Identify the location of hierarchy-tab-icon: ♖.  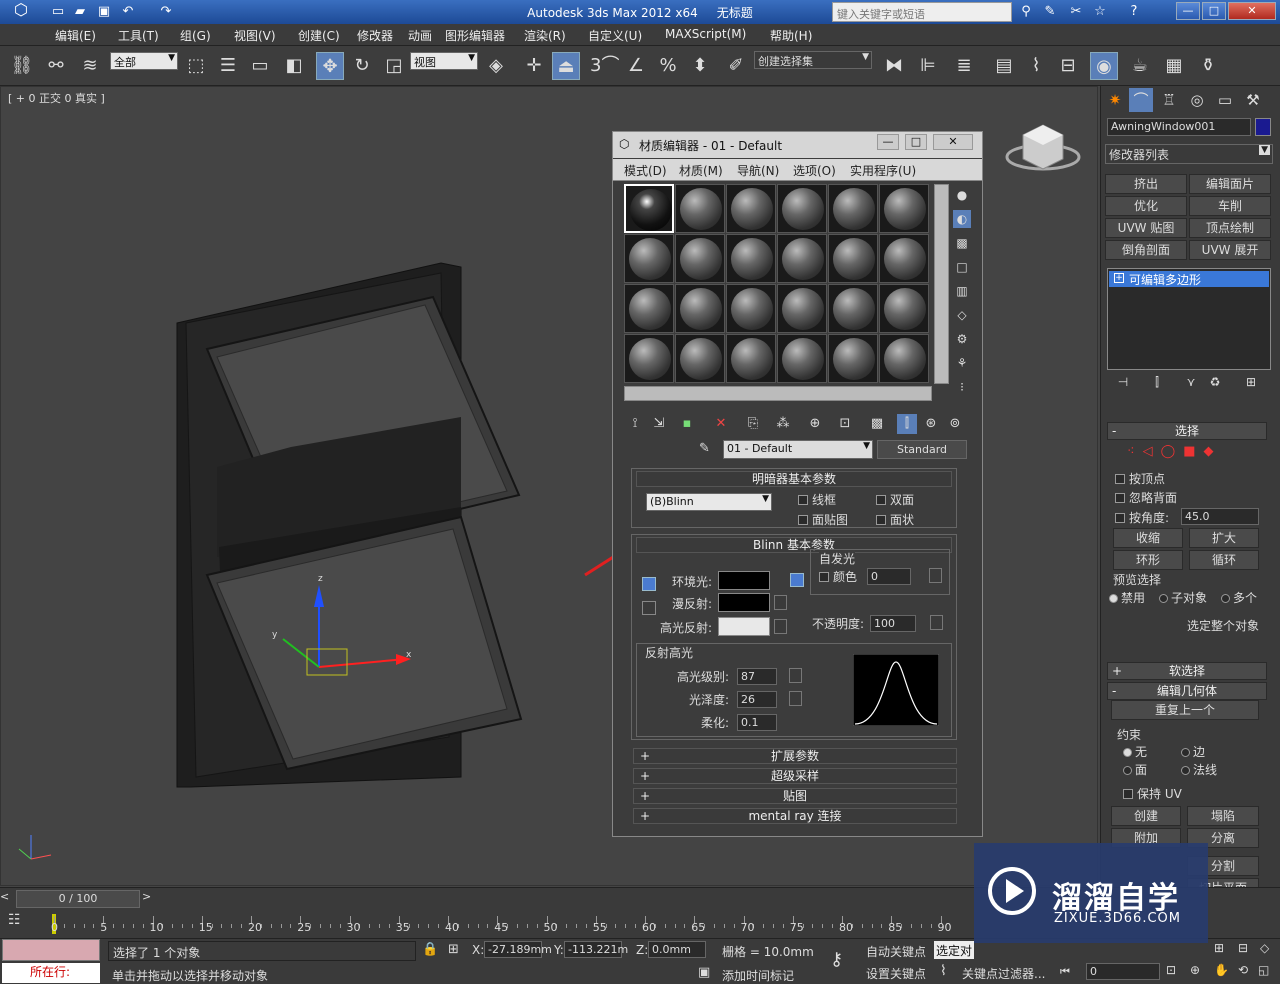
(1169, 100).